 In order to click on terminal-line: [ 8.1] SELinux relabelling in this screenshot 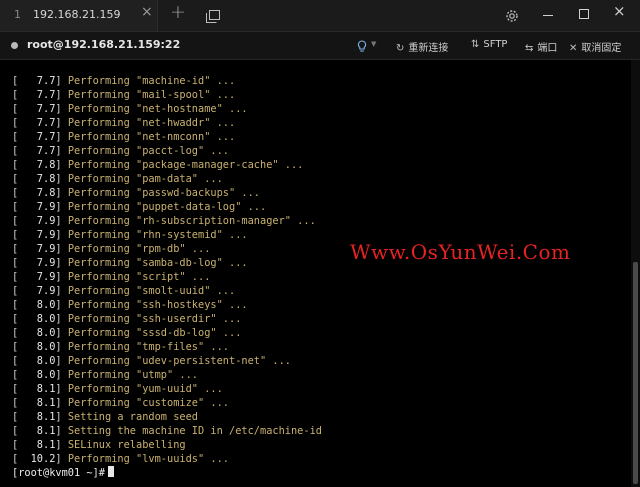, I will do `click(99, 445)`.